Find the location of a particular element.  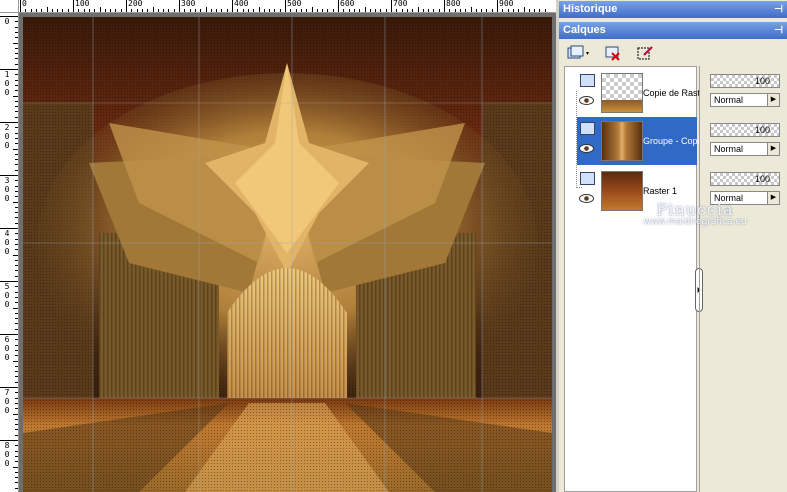

historique-titlebar: Historique ⊣ is located at coordinates (673, 9).